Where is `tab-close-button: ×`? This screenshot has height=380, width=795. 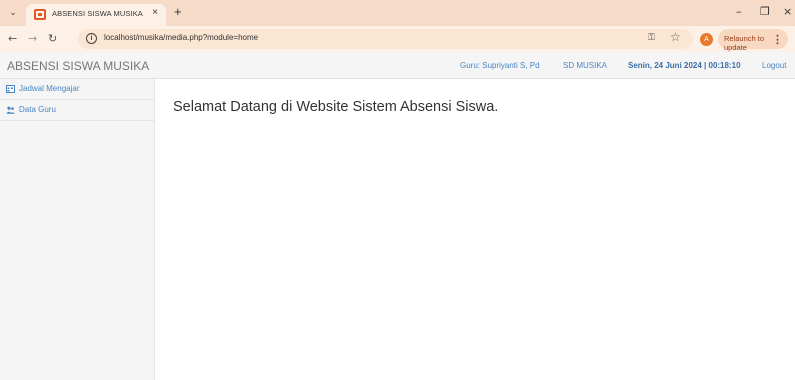 tab-close-button: × is located at coordinates (155, 12).